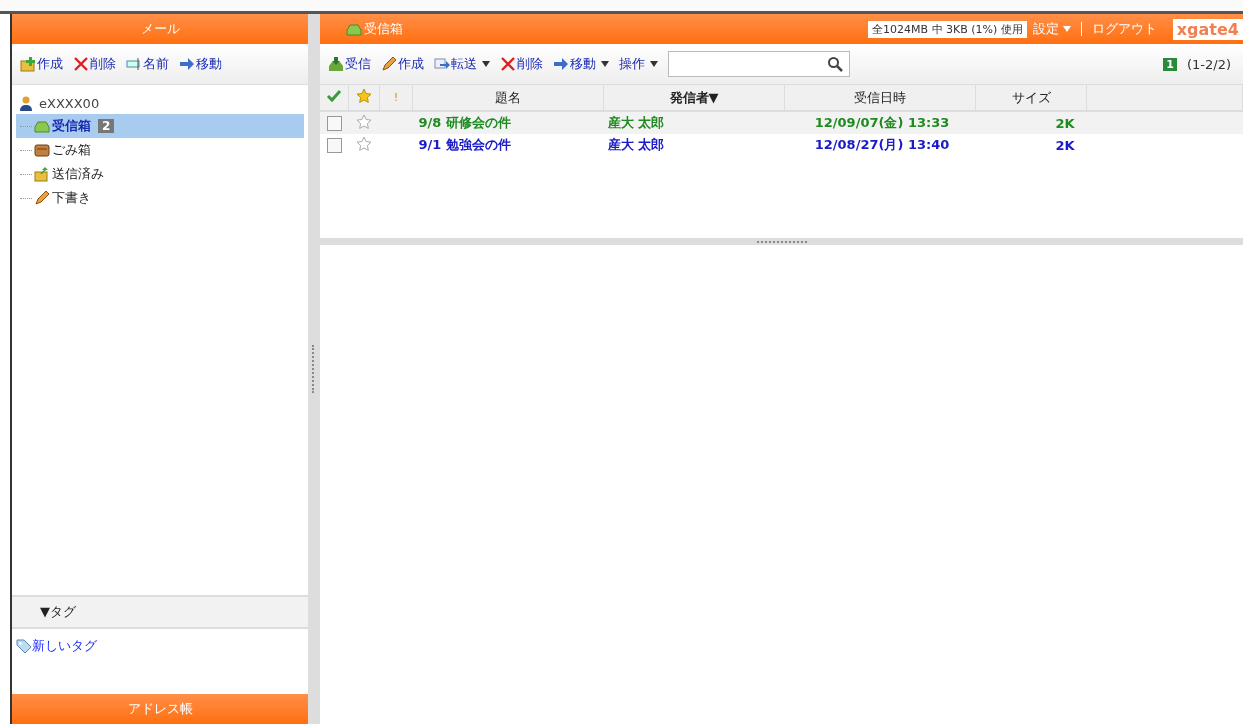 This screenshot has width=1243, height=724. Describe the element at coordinates (1170, 64) in the screenshot. I see `page-number: 1` at that location.